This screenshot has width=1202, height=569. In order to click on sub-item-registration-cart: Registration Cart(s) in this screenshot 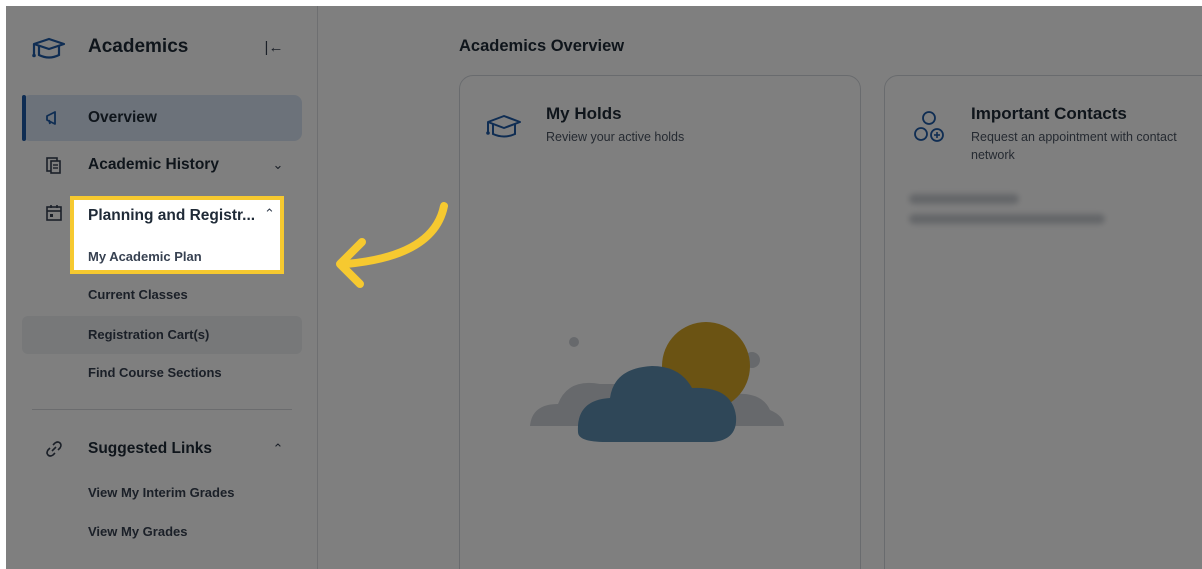, I will do `click(162, 335)`.